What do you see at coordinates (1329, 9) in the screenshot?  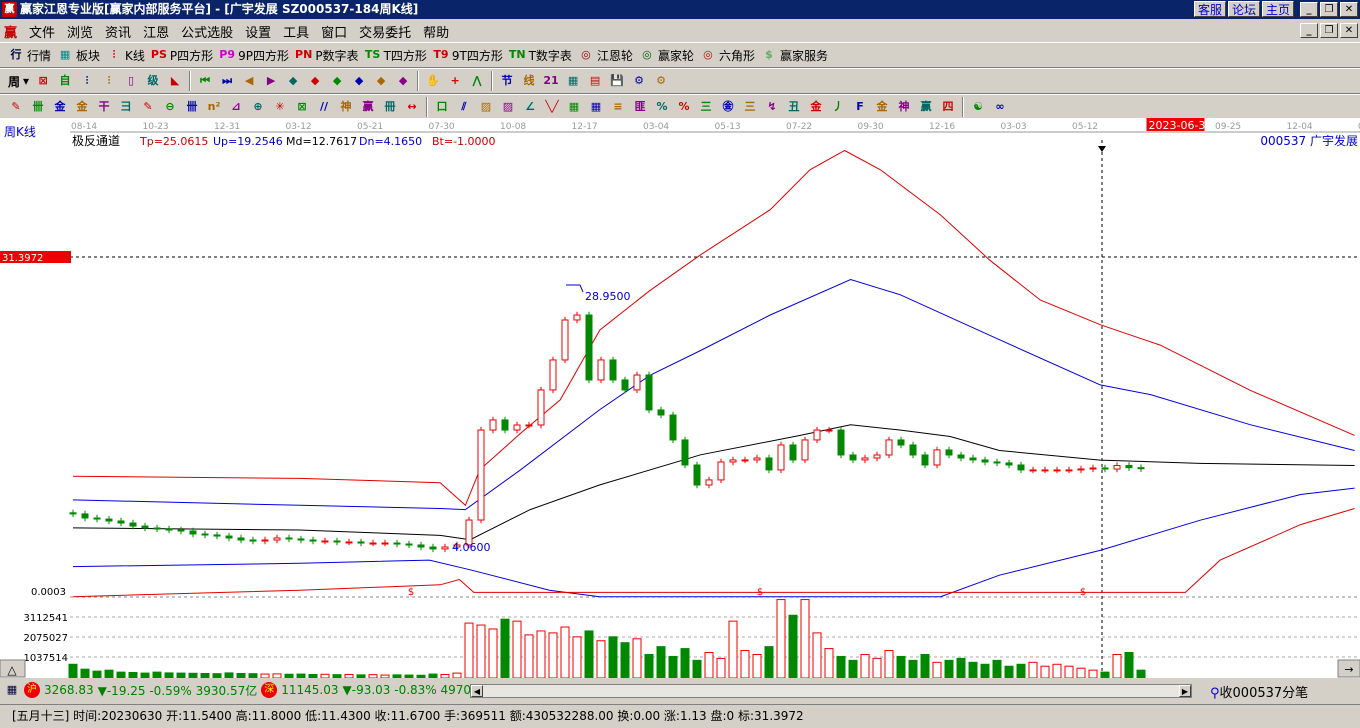 I see `restore-button: ❐` at bounding box center [1329, 9].